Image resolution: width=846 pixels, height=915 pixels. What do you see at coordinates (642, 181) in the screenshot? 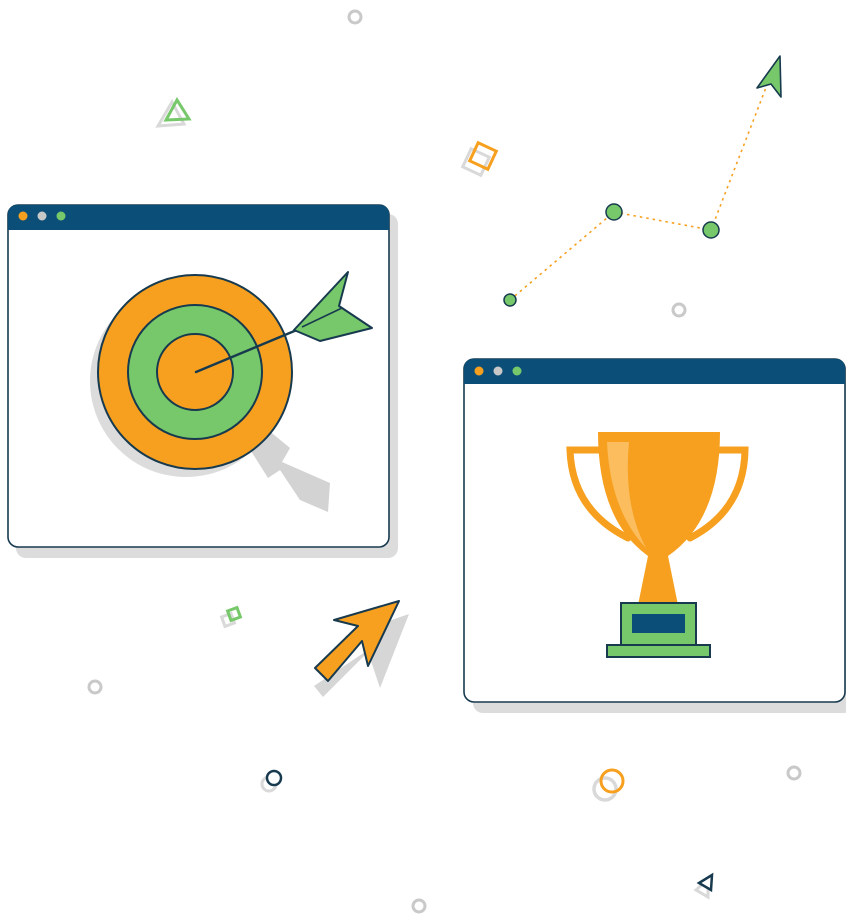
I see `growth-path-with-arrow-icon` at bounding box center [642, 181].